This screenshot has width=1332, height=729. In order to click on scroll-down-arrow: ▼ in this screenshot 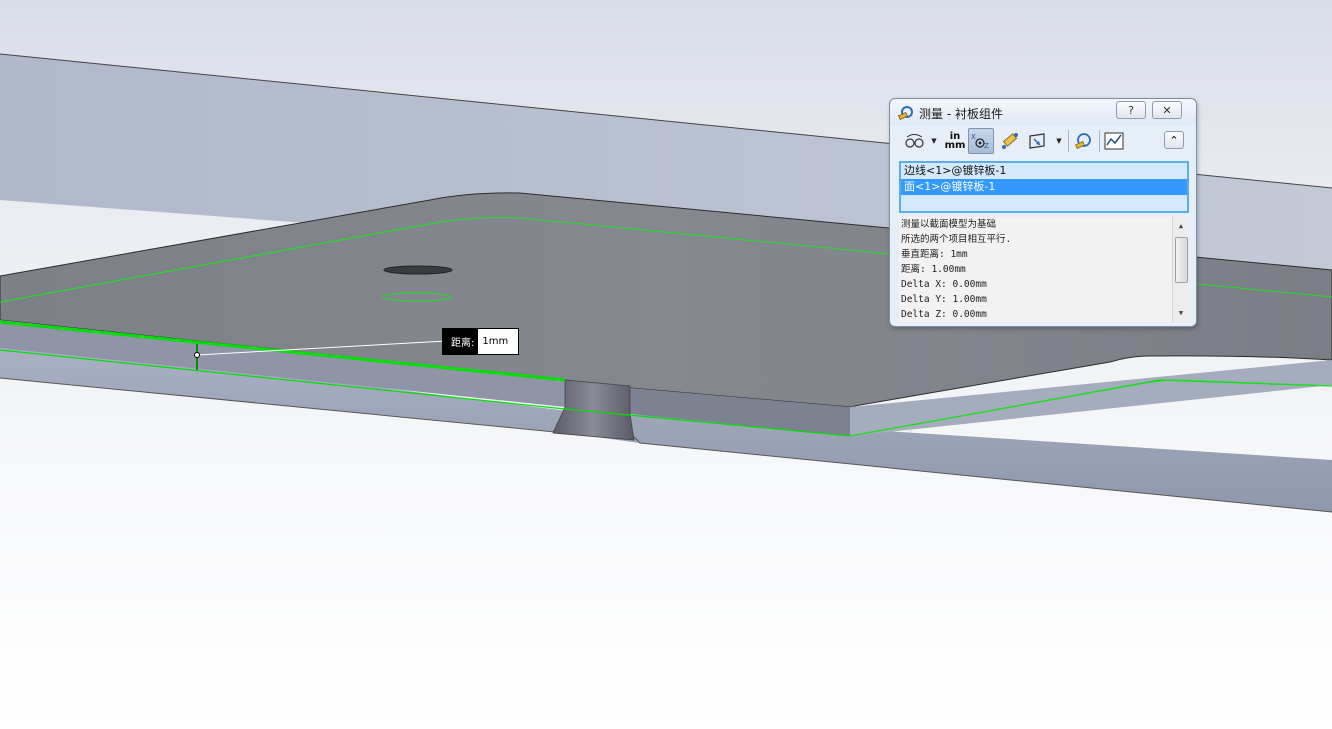, I will do `click(1181, 313)`.